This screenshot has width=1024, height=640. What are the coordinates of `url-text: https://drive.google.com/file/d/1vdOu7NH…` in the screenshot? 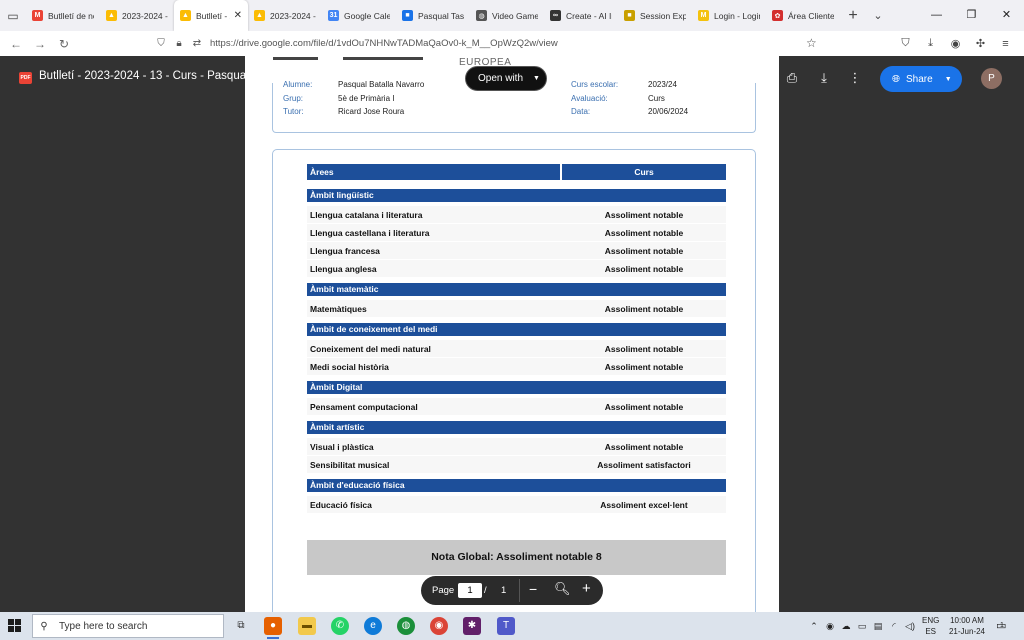 It's located at (384, 43).